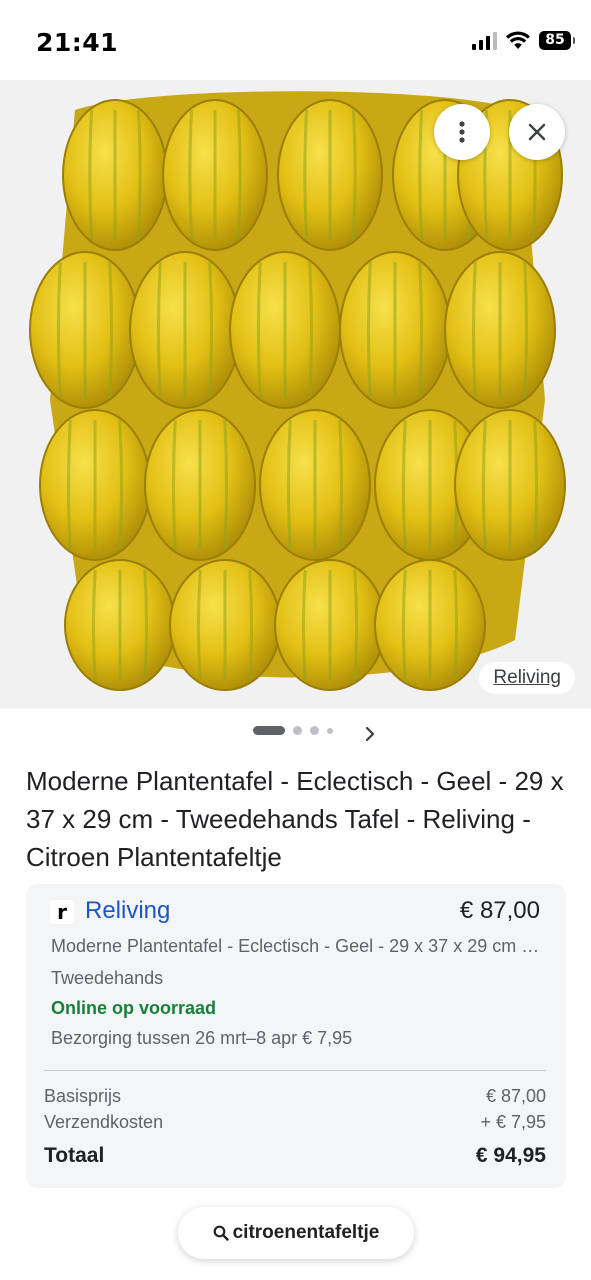 This screenshot has width=591, height=1280. What do you see at coordinates (77, 42) in the screenshot?
I see `status-time: 21:41` at bounding box center [77, 42].